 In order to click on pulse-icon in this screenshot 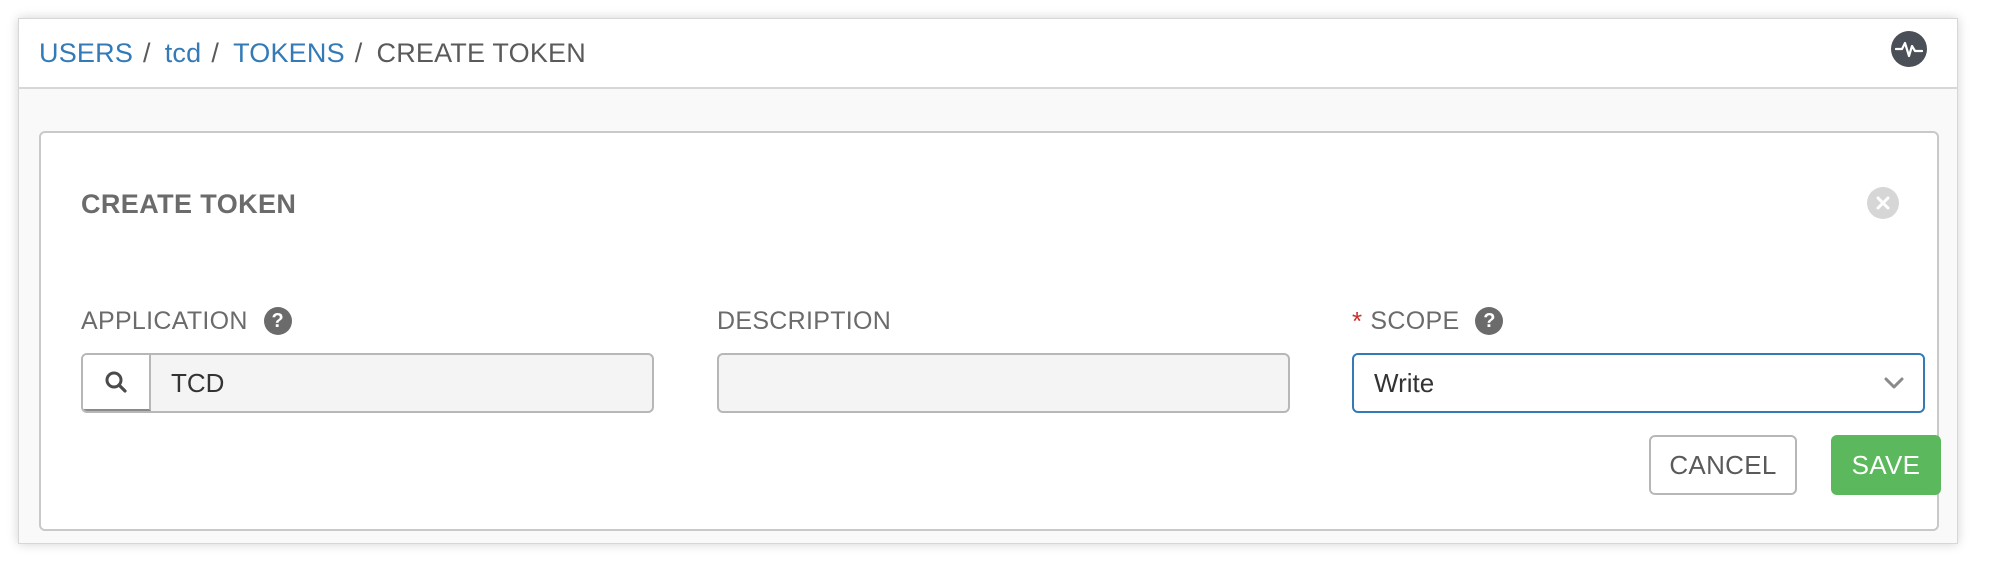, I will do `click(1909, 49)`.